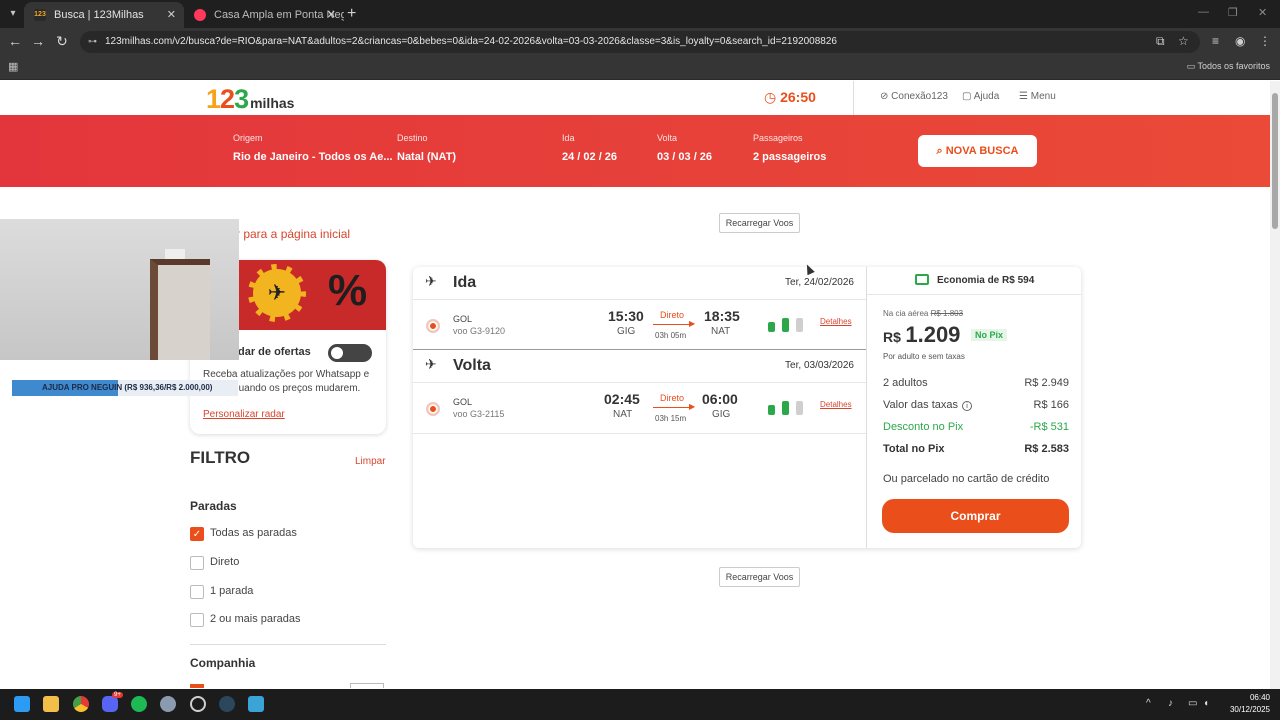 This screenshot has height=720, width=1280. What do you see at coordinates (92, 41) in the screenshot?
I see `site-info-icon: ⊶` at bounding box center [92, 41].